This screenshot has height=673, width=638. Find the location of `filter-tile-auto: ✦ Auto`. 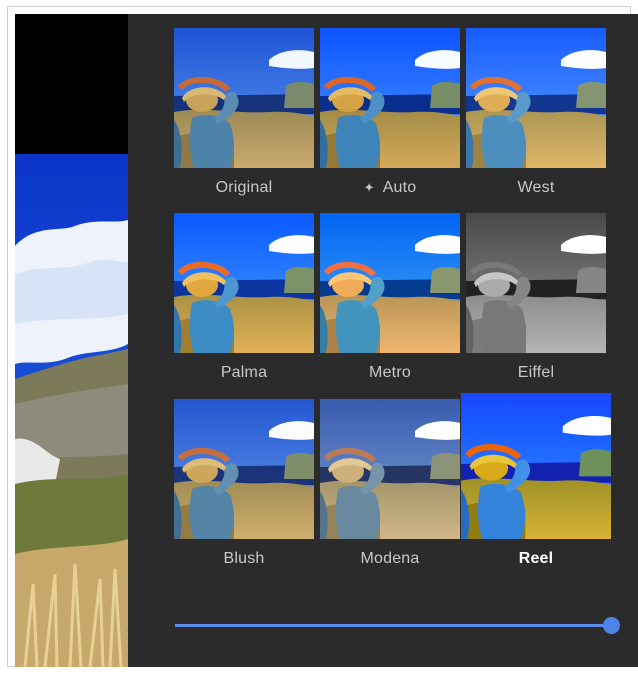

filter-tile-auto: ✦ Auto is located at coordinates (390, 113).